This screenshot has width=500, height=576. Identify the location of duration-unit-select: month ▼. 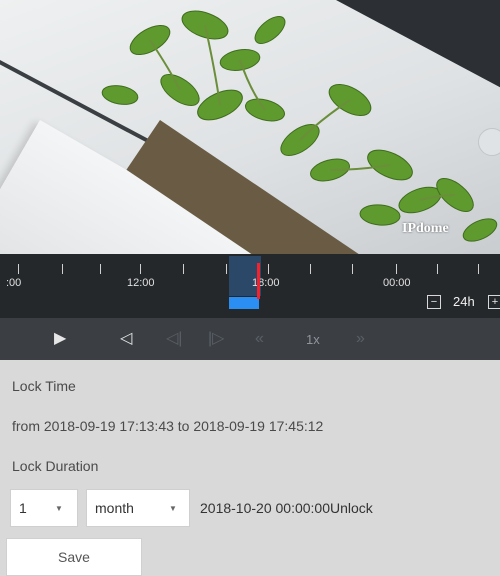
(138, 508).